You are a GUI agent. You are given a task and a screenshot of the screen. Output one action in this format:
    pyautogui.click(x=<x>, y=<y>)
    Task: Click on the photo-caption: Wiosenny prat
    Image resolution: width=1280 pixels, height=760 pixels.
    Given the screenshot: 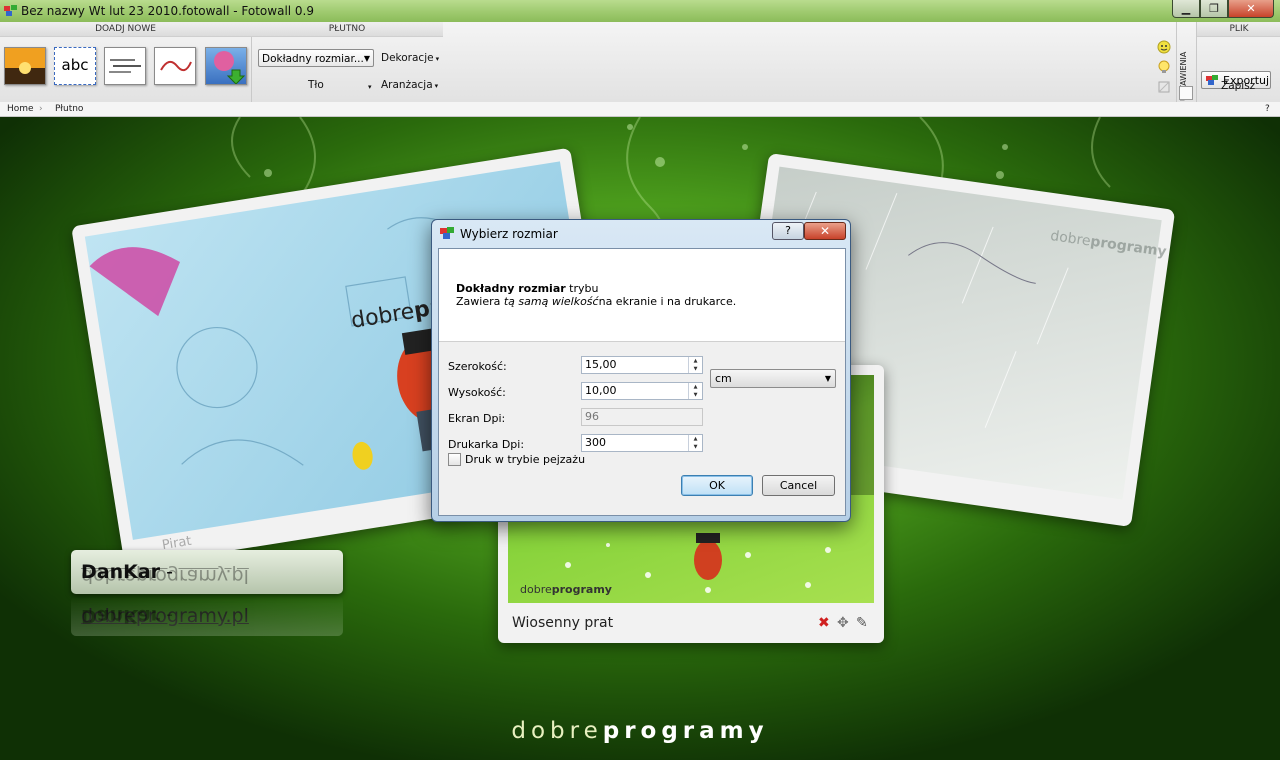 What is the action you would take?
    pyautogui.click(x=562, y=623)
    